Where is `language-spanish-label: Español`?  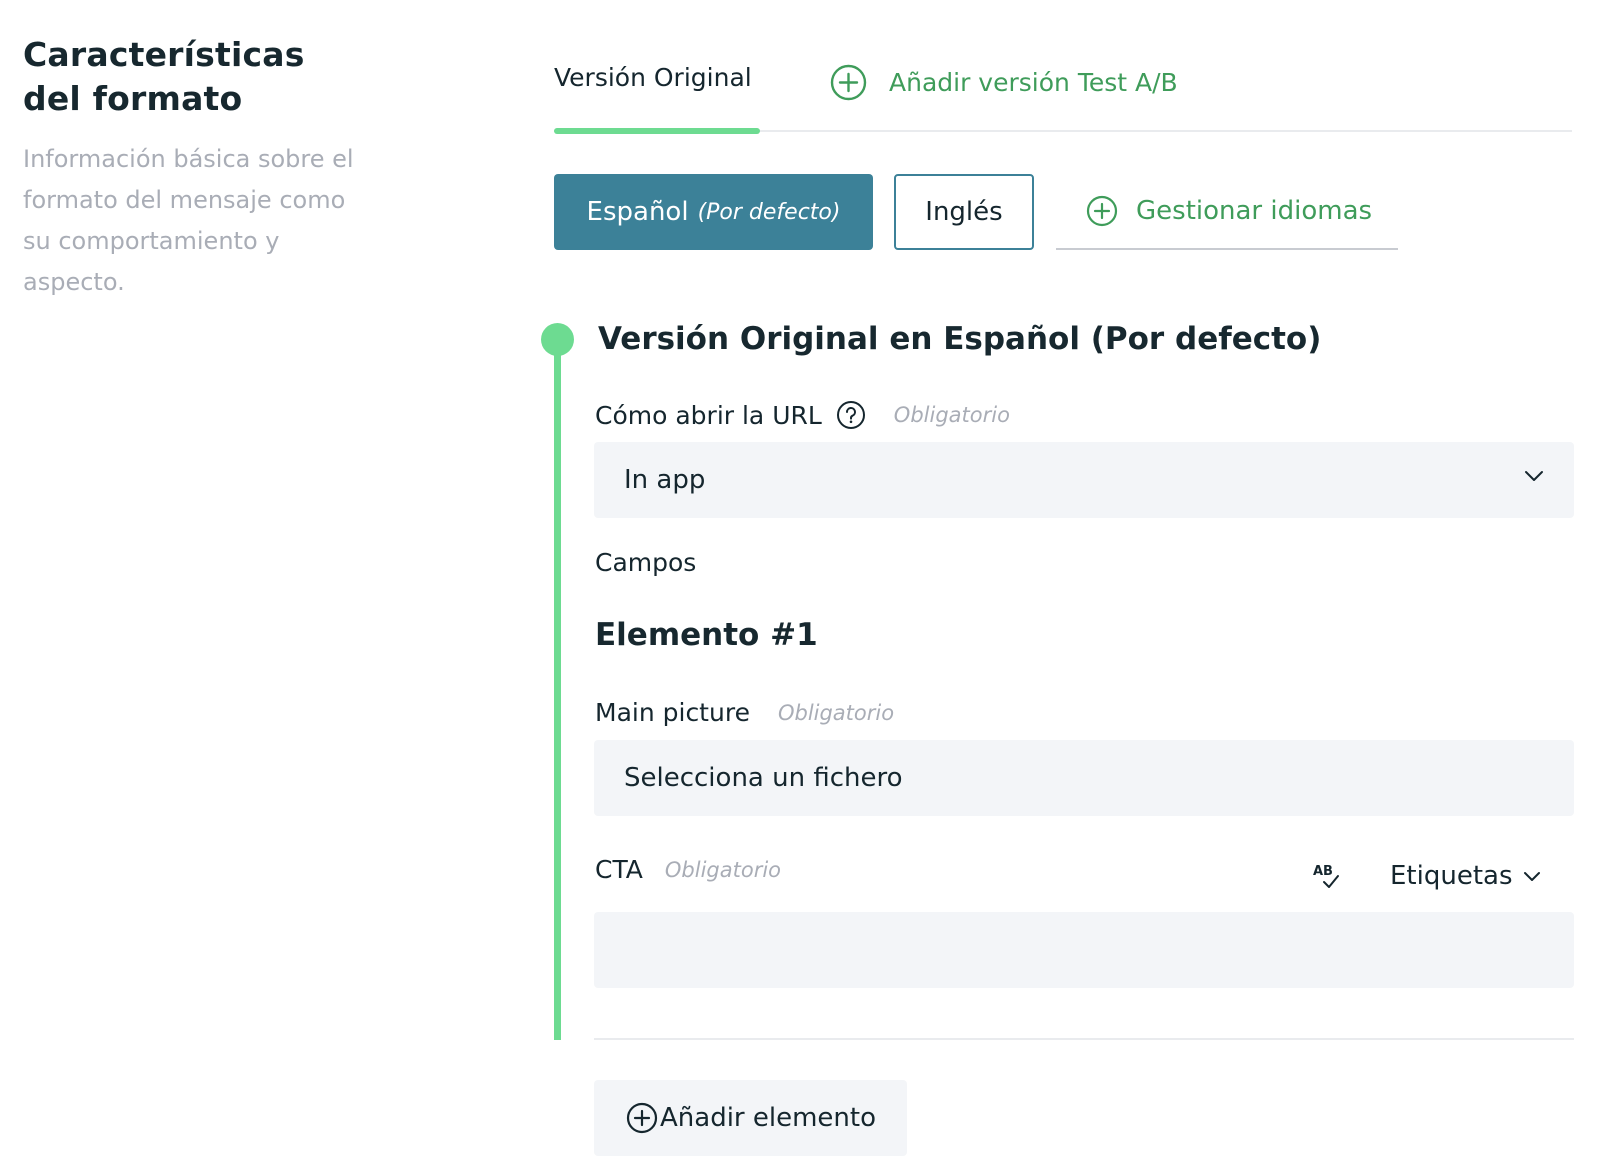 language-spanish-label: Español is located at coordinates (637, 212).